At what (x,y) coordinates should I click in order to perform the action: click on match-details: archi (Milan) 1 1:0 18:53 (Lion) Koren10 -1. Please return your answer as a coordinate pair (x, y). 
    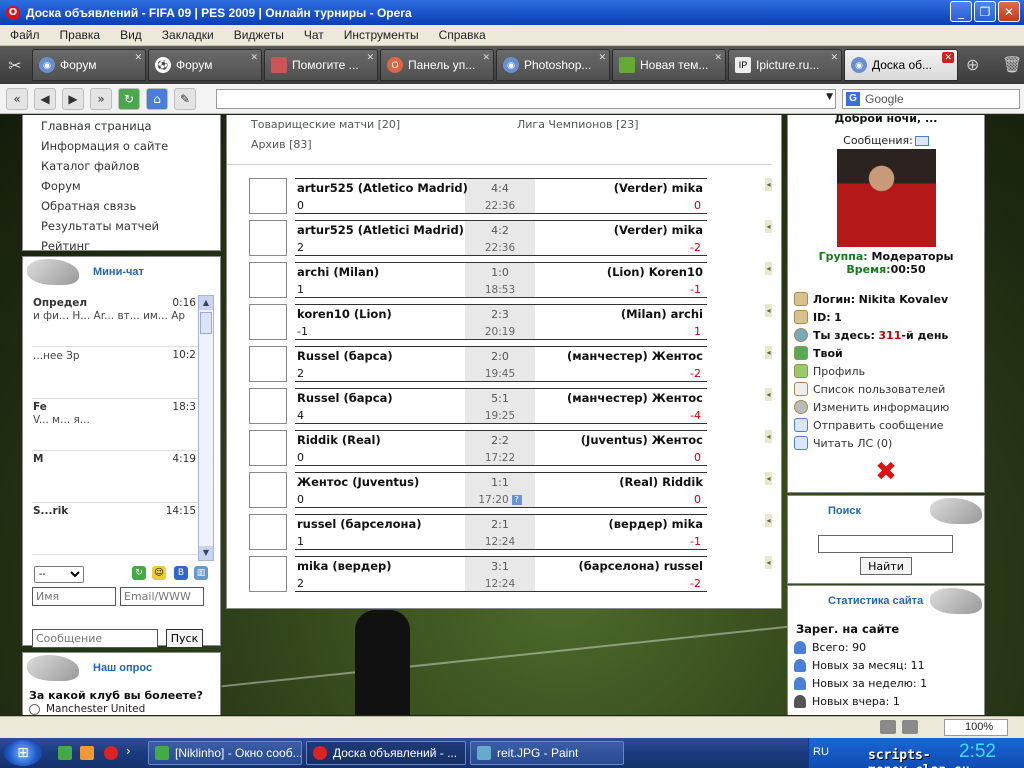
    Looking at the image, I should click on (501, 280).